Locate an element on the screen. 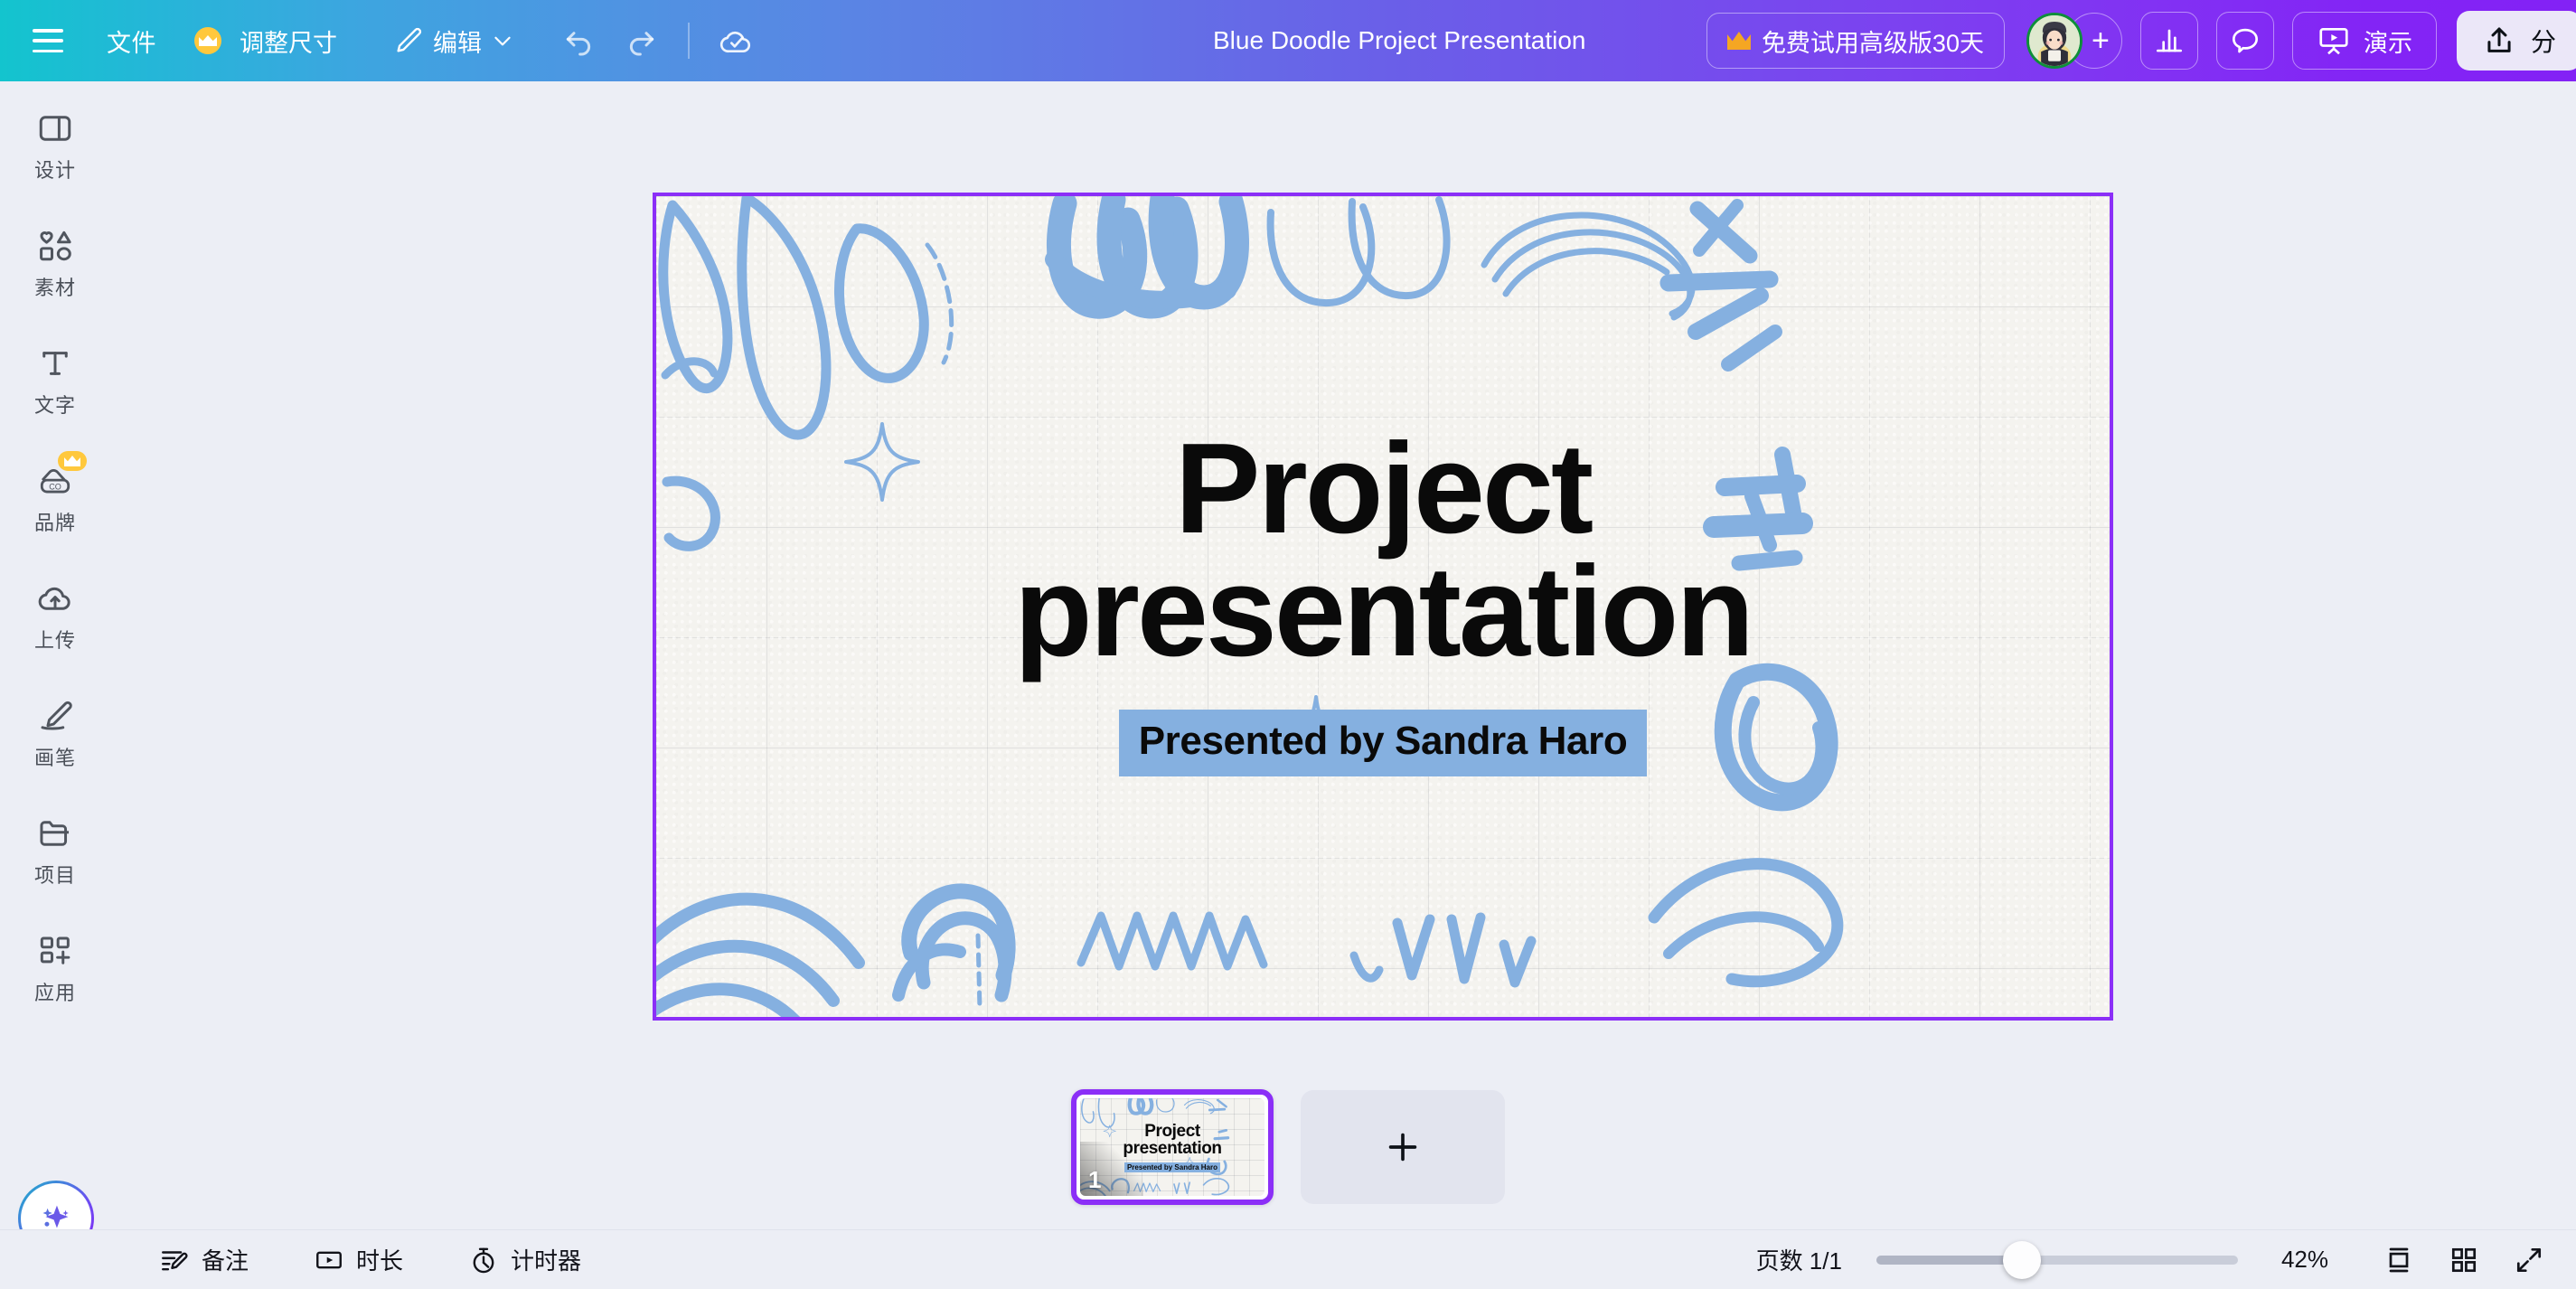 This screenshot has width=2576, height=1289. fullscreen-button is located at coordinates (2529, 1260).